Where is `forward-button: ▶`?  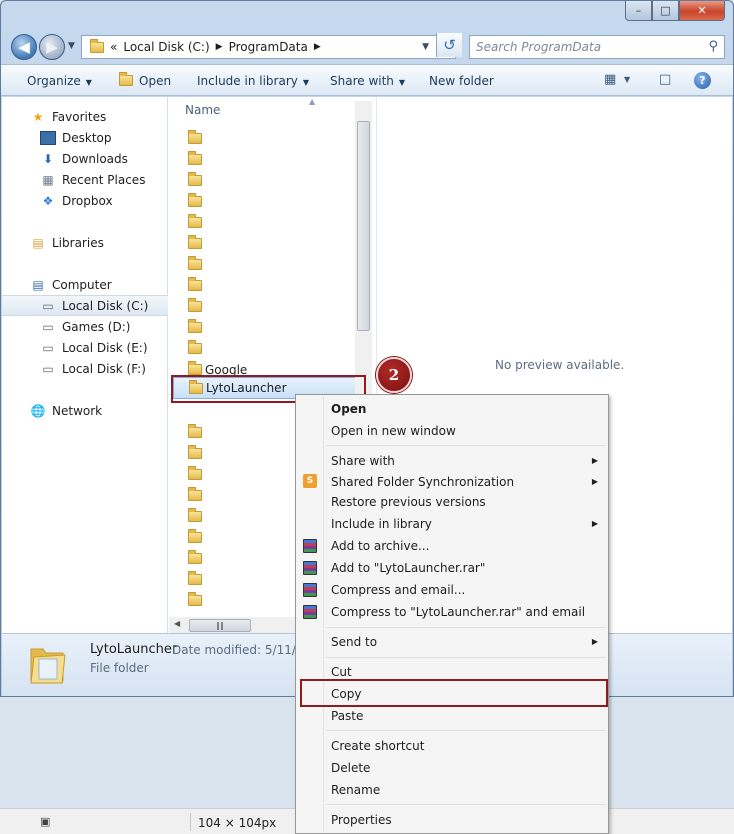
forward-button: ▶ is located at coordinates (52, 47).